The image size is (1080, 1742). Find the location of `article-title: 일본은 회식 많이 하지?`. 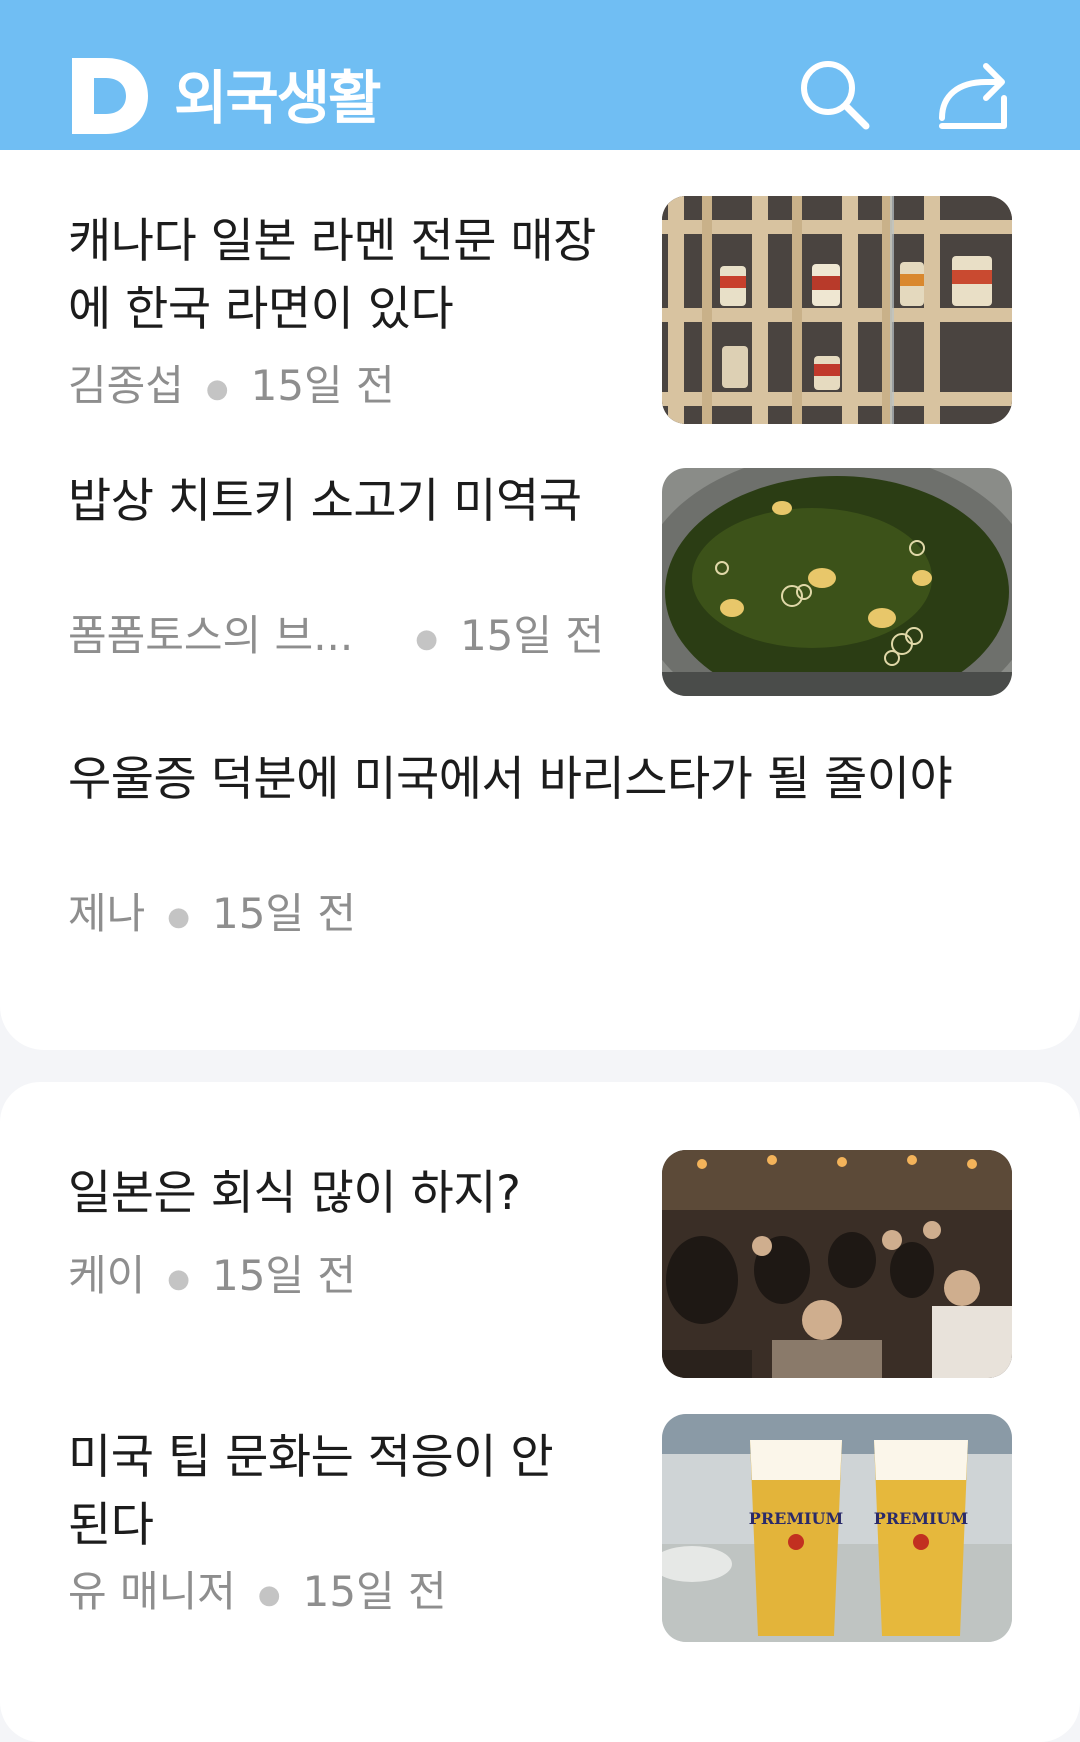

article-title: 일본은 회식 많이 하지? is located at coordinates (294, 1193).